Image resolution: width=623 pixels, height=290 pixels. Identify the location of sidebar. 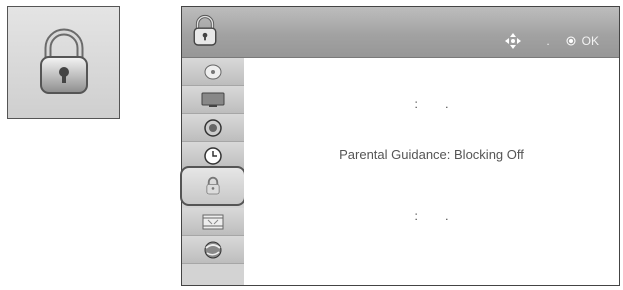
(213, 171).